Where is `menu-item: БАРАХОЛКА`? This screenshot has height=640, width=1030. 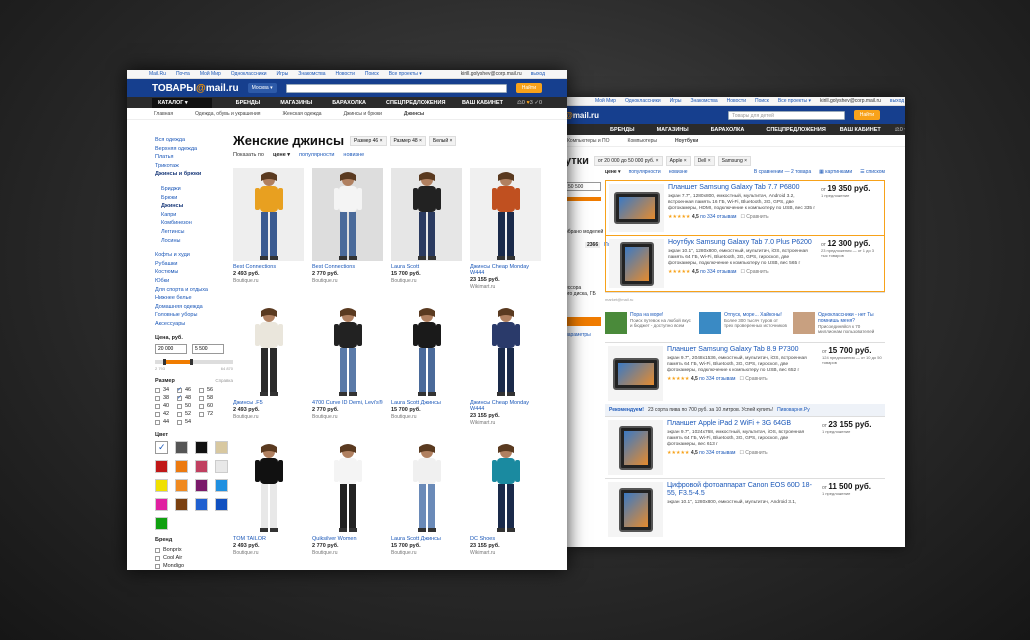
menu-item: БАРАХОЛКА is located at coordinates (349, 103).